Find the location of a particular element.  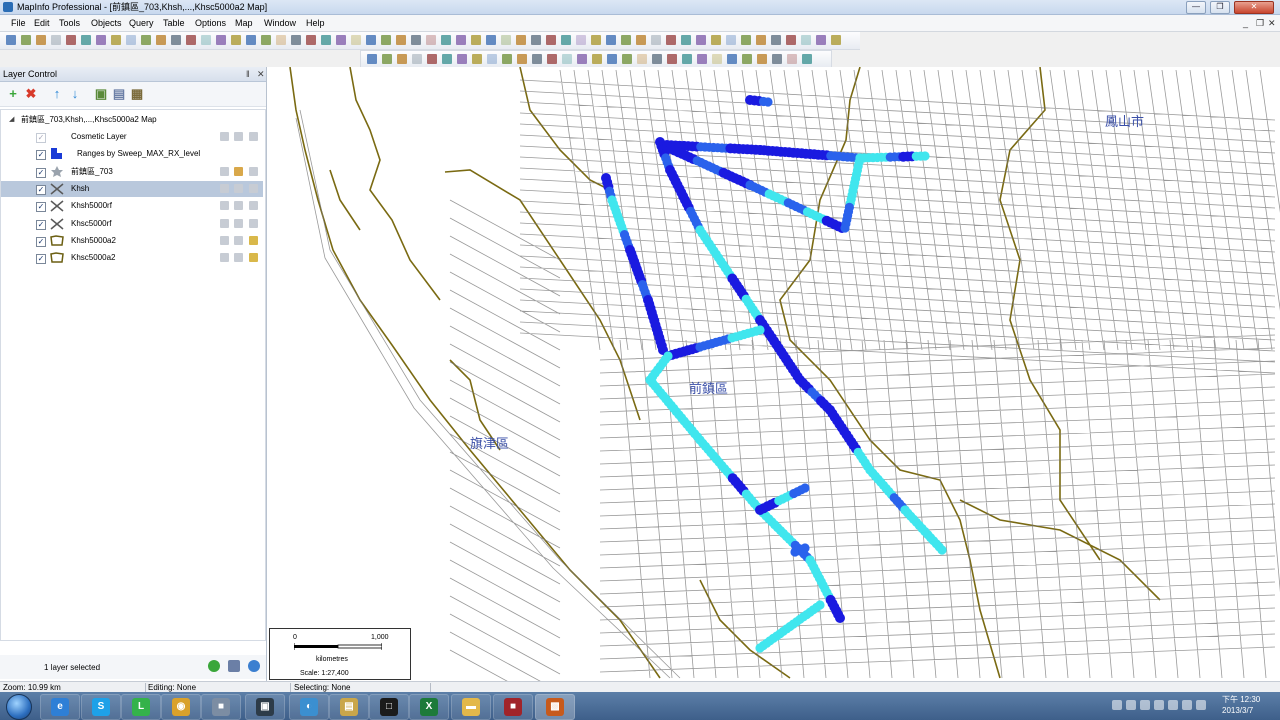

menu-table: Table is located at coordinates (174, 23).